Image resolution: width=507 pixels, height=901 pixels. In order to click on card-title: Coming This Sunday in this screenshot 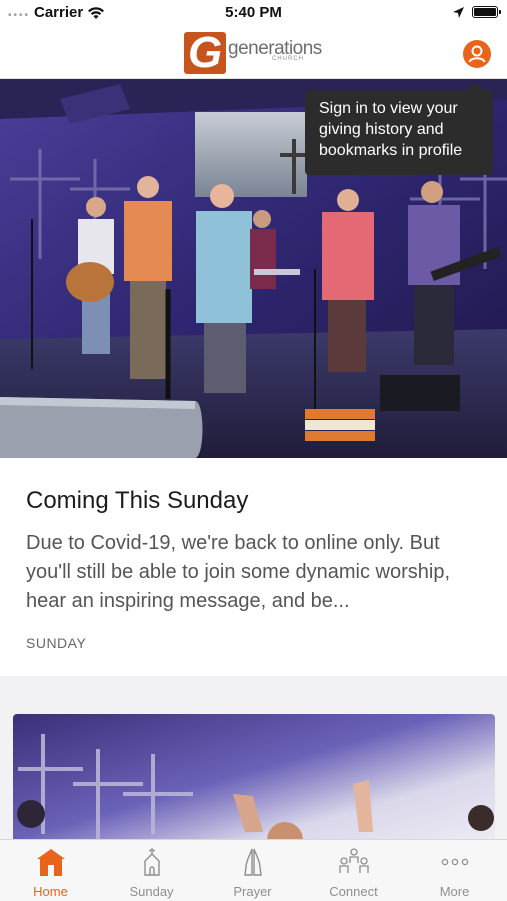, I will do `click(137, 500)`.